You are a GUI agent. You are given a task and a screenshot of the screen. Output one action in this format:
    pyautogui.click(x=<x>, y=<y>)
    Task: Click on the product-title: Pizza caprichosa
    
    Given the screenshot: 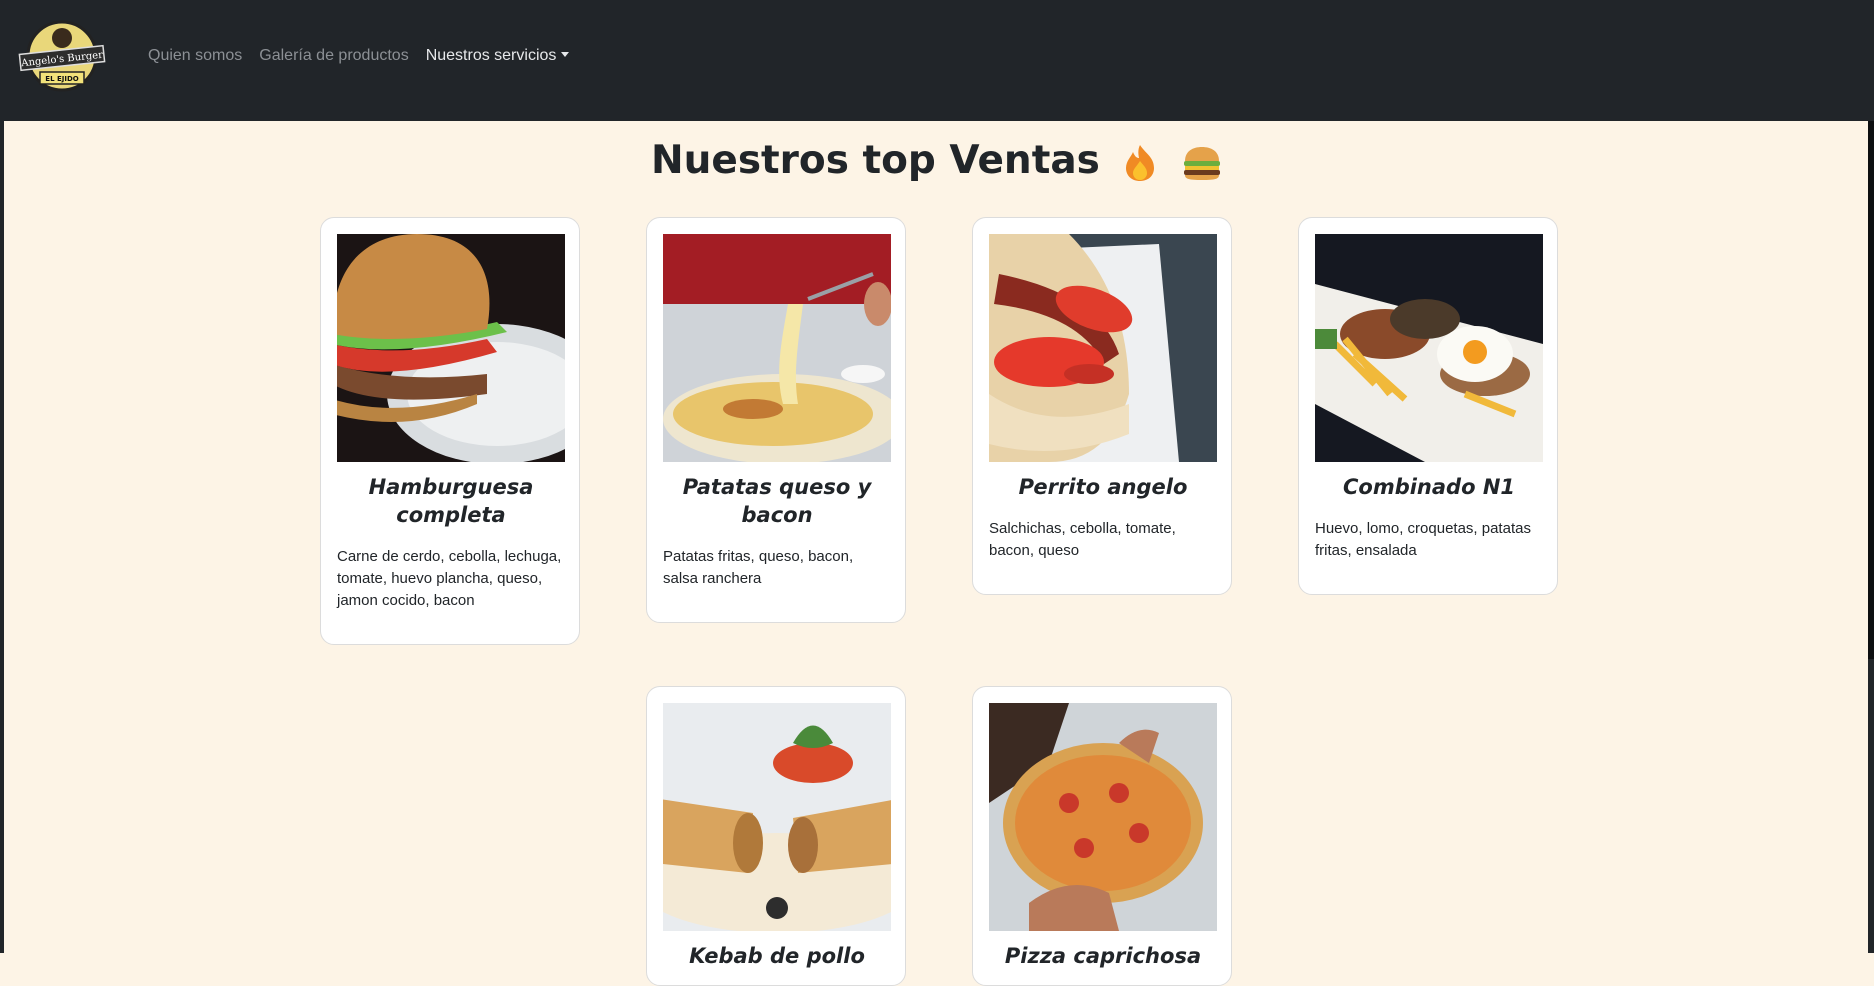 What is the action you would take?
    pyautogui.click(x=1103, y=956)
    